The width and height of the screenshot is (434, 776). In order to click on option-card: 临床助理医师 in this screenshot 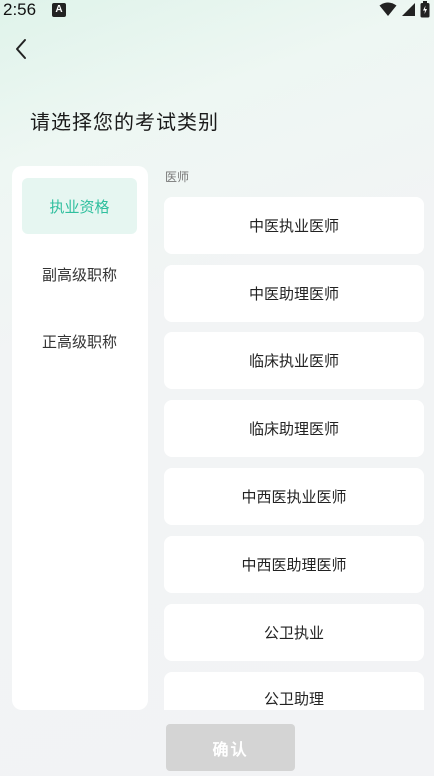, I will do `click(294, 428)`.